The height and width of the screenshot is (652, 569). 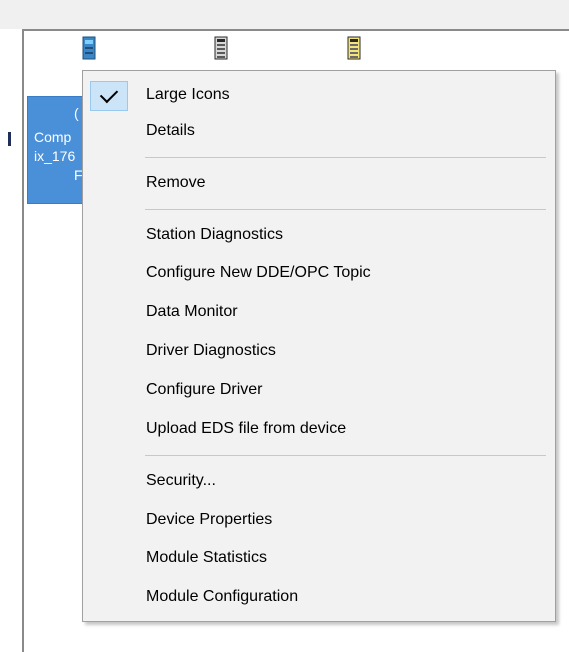 I want to click on menu-item-station-diagnostics: Station Diagnostics, so click(x=319, y=235).